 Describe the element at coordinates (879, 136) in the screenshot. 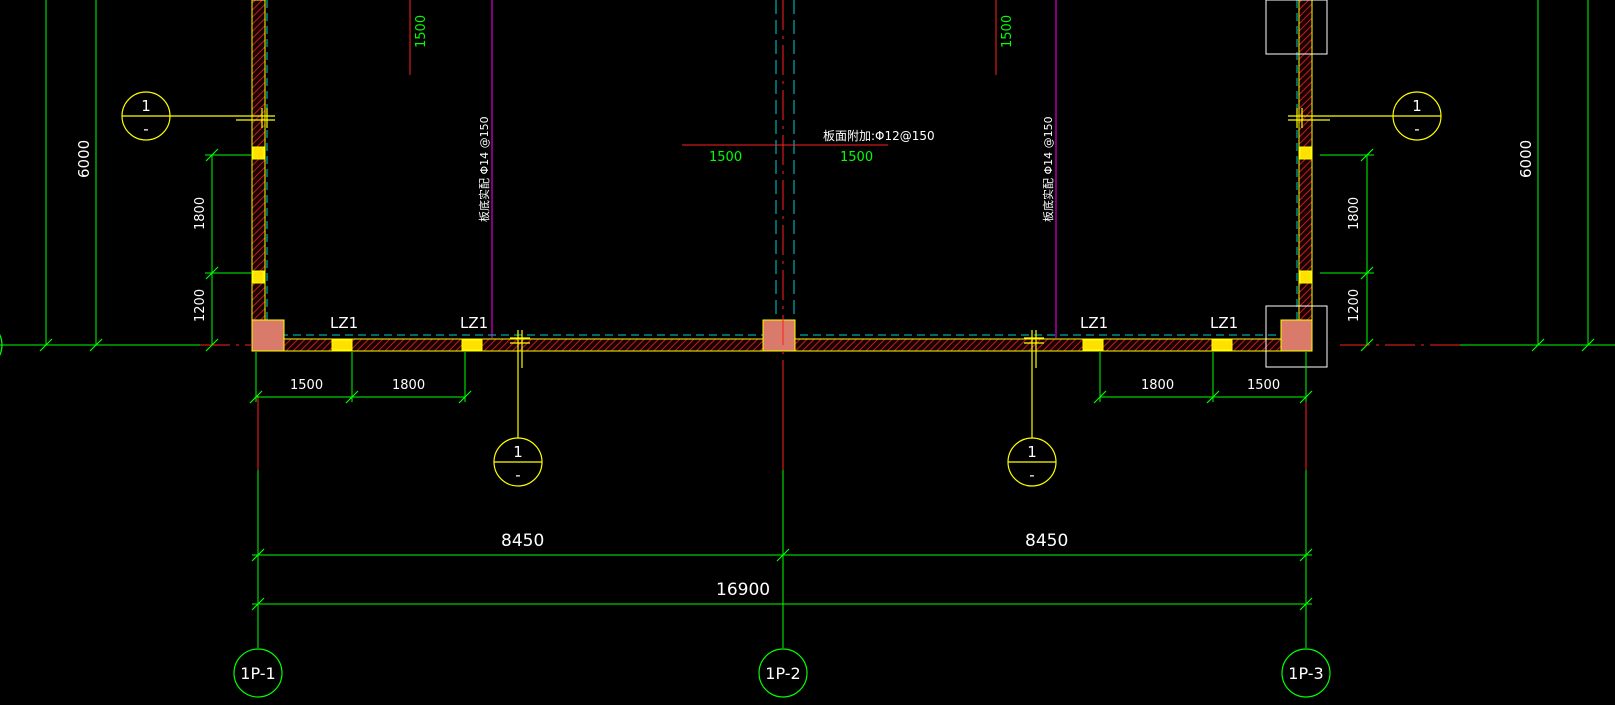

I see `rebar-center-label: 板面附加:Φ12@150` at that location.